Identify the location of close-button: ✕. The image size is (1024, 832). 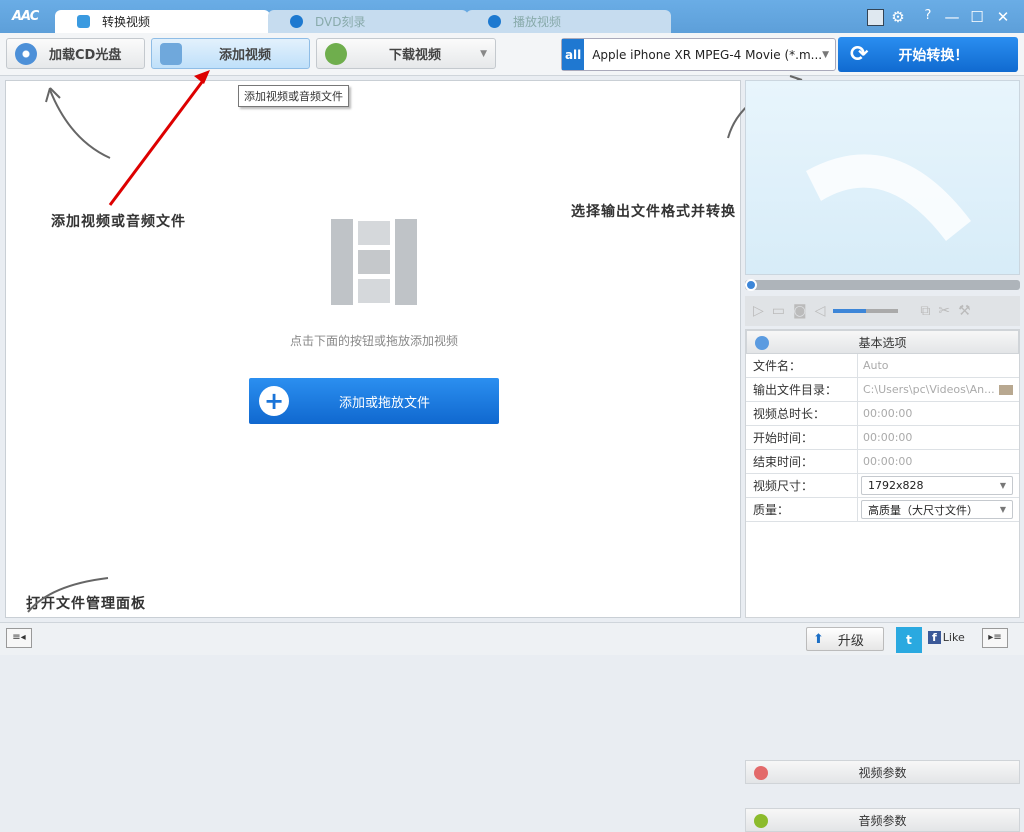
(1003, 17).